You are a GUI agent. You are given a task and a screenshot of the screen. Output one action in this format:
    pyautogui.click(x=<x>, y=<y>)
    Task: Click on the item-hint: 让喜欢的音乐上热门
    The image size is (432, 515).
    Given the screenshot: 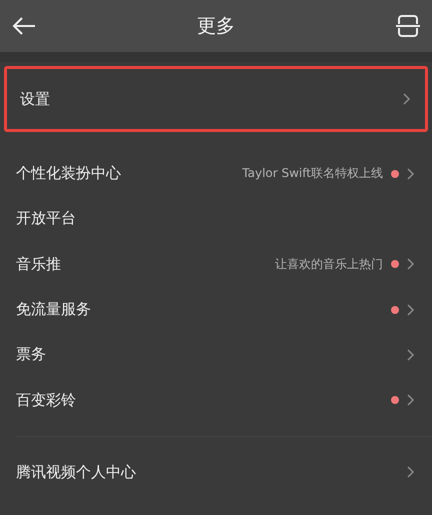 What is the action you would take?
    pyautogui.click(x=329, y=264)
    